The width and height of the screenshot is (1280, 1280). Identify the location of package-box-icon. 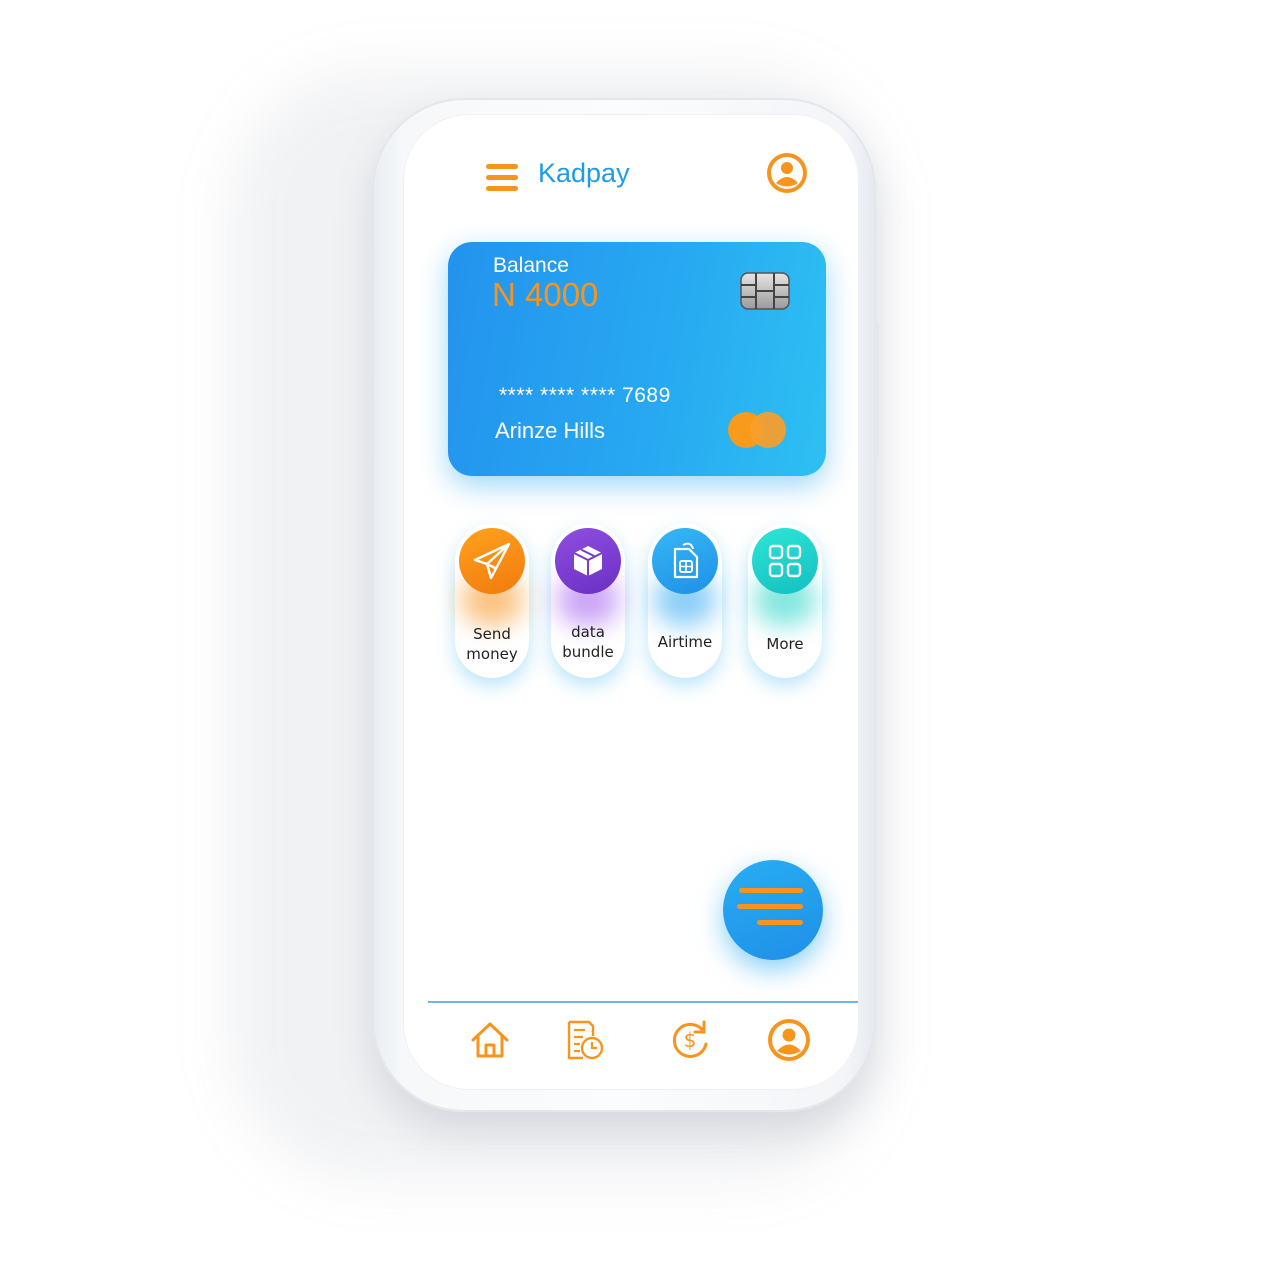
(588, 561).